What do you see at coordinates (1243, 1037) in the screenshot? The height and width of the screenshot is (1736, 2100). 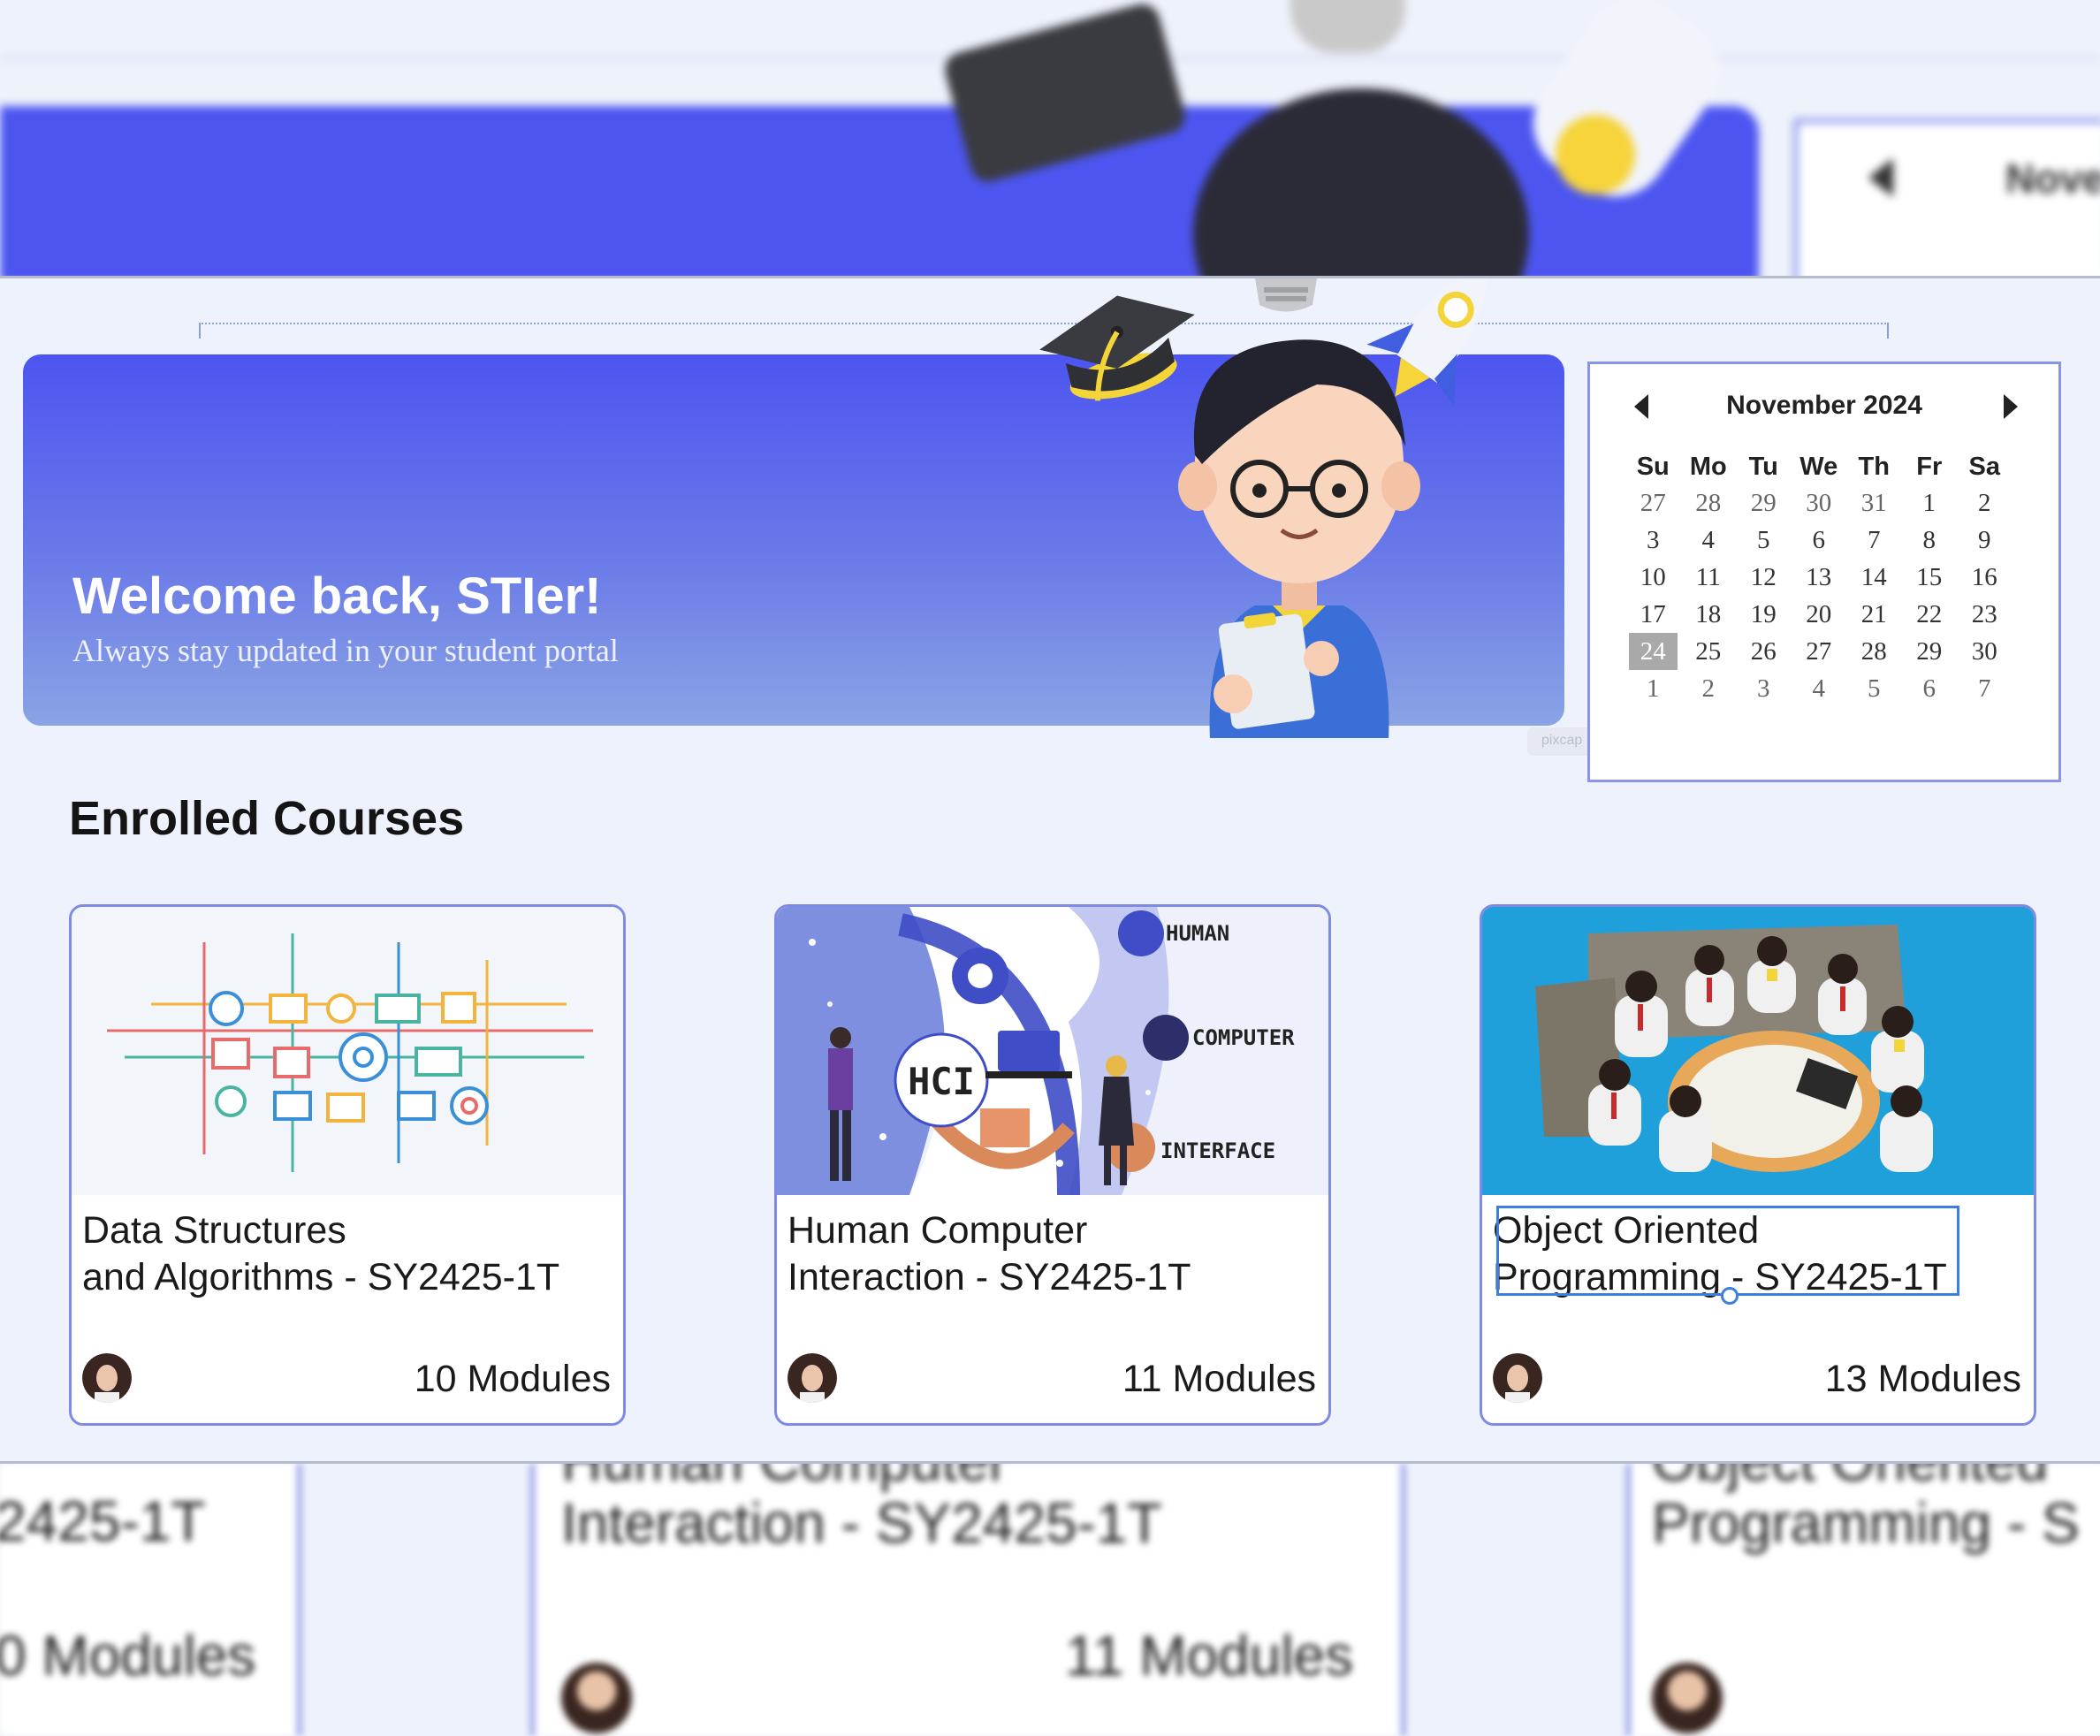 I see `hci-computer-label: COMPUTER` at bounding box center [1243, 1037].